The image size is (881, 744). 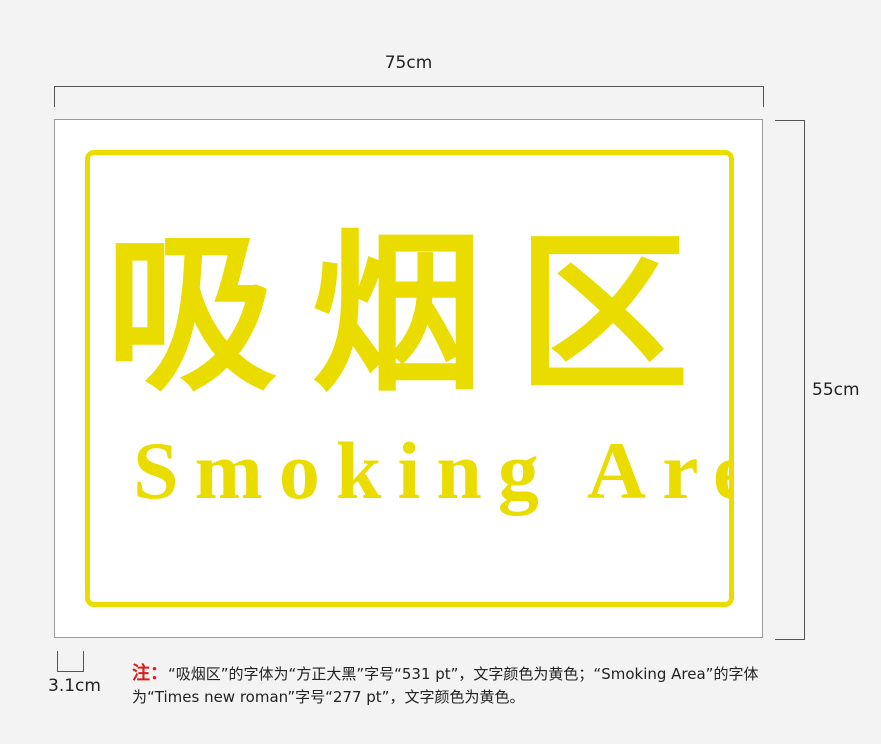 I want to click on height-dimension-line, so click(x=790, y=380).